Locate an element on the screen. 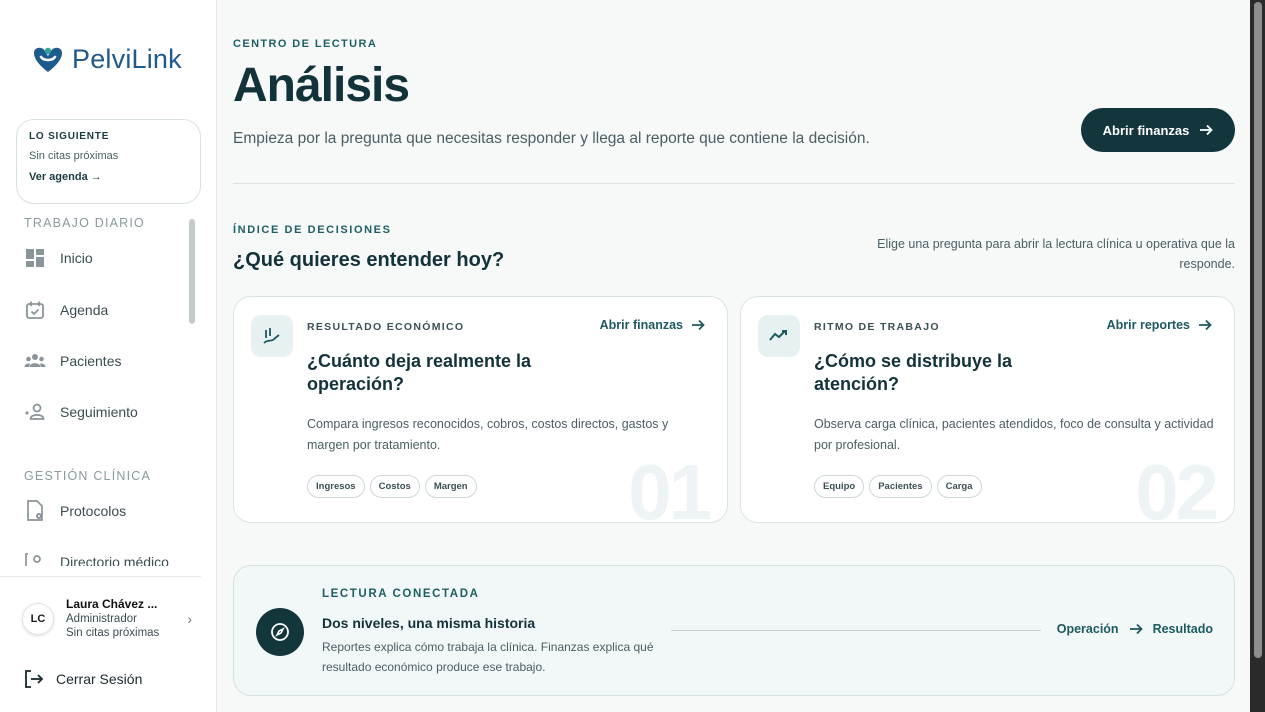 The image size is (1265, 712). sidebar-item-inicio: Inicio is located at coordinates (58, 258).